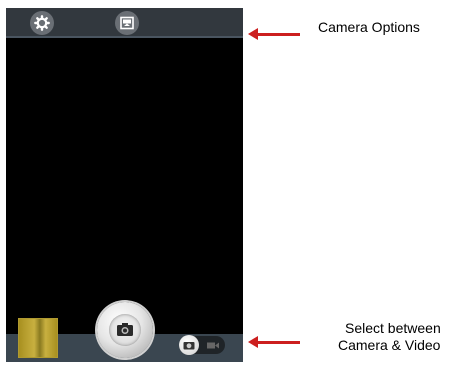 The width and height of the screenshot is (475, 367). Describe the element at coordinates (202, 345) in the screenshot. I see `camera-video-mode-switch` at that location.